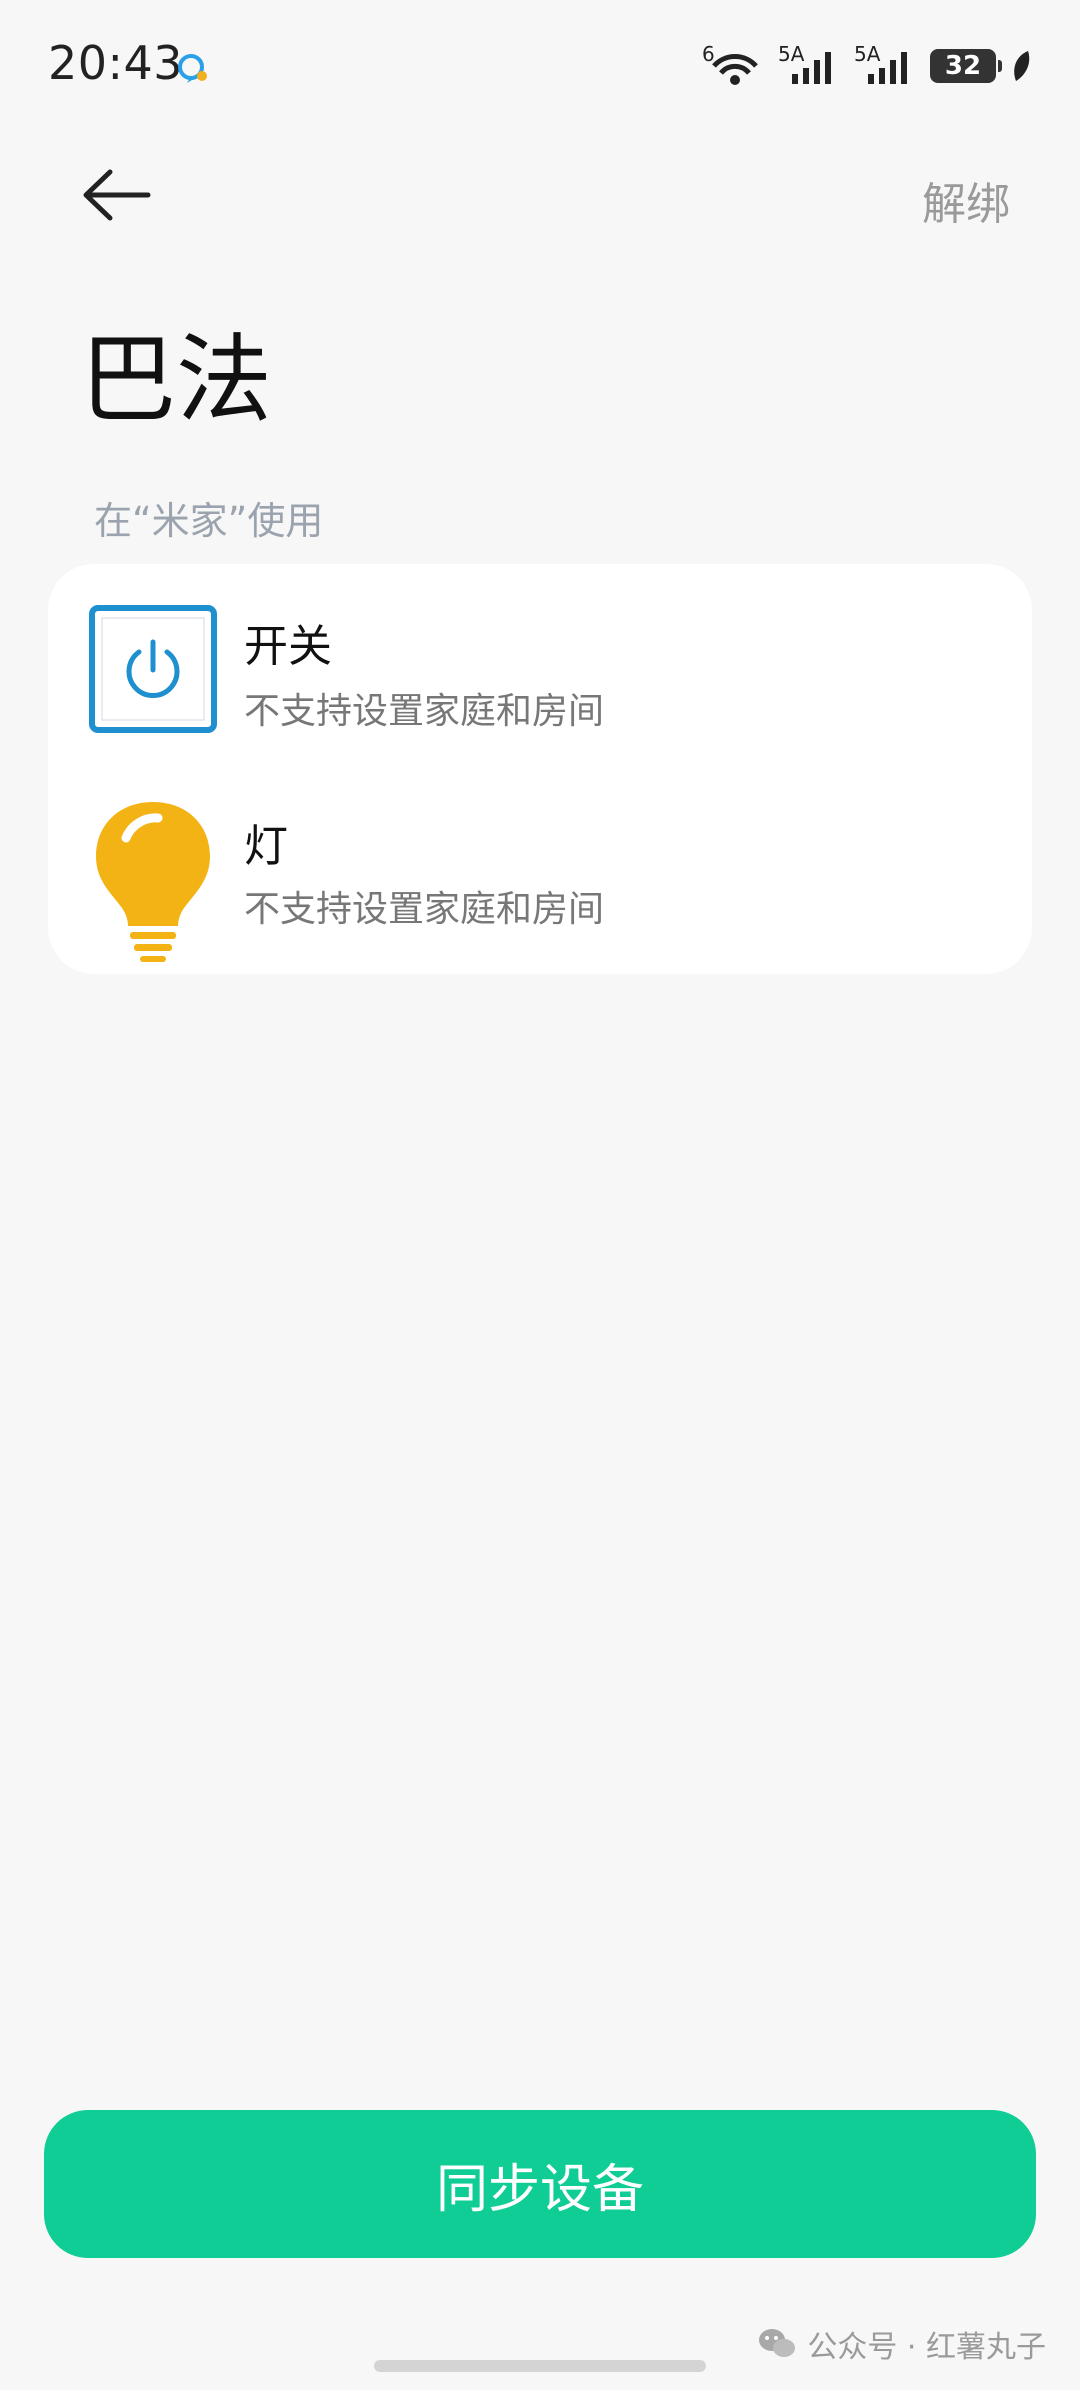  What do you see at coordinates (153, 669) in the screenshot?
I see `power-switch-icon` at bounding box center [153, 669].